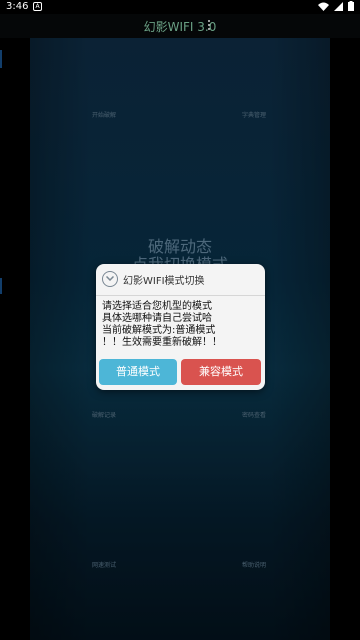 This screenshot has height=640, width=360. Describe the element at coordinates (221, 372) in the screenshot. I see `compat-mode-button: 兼容模式` at that location.